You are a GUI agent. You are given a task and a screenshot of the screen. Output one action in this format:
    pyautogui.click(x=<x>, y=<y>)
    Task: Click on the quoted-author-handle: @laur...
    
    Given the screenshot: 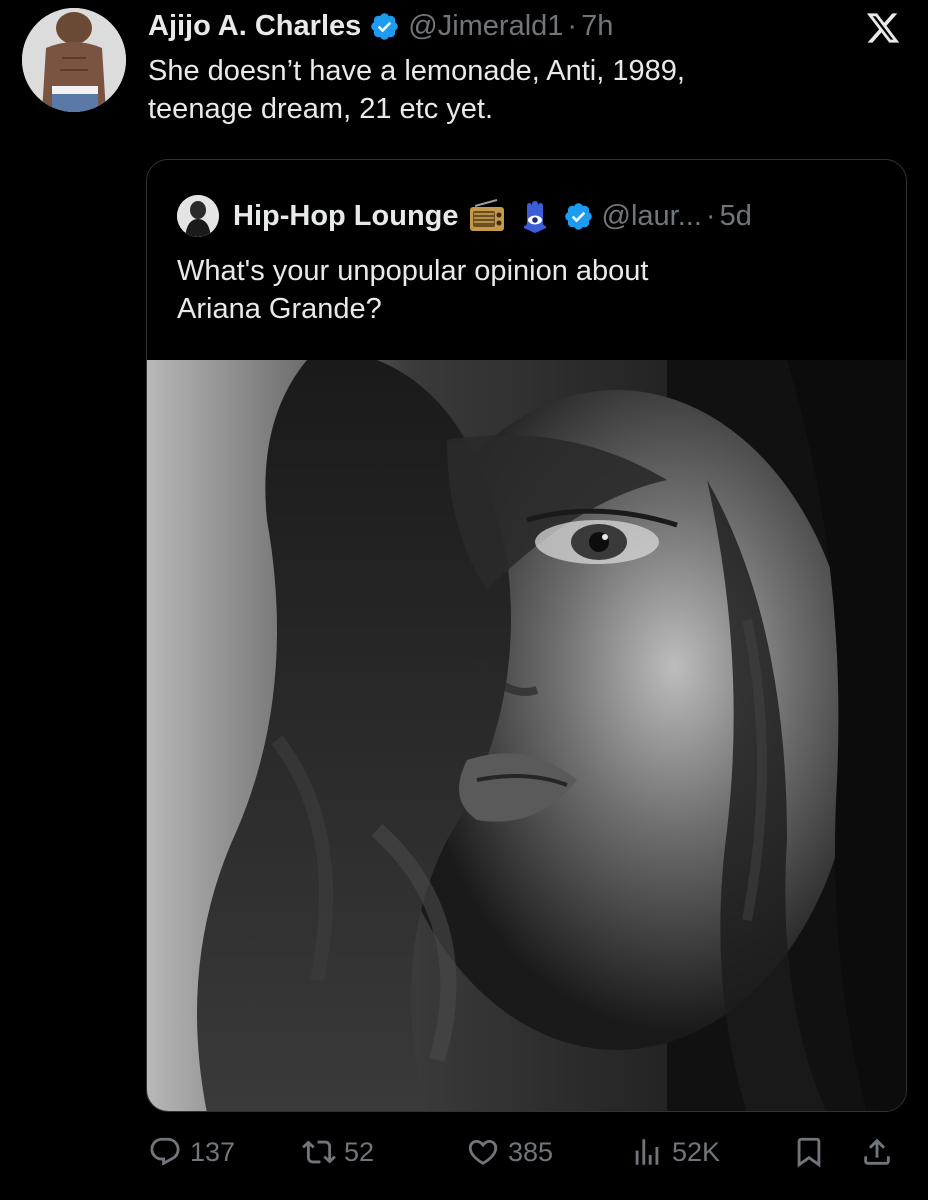 What is the action you would take?
    pyautogui.click(x=652, y=216)
    